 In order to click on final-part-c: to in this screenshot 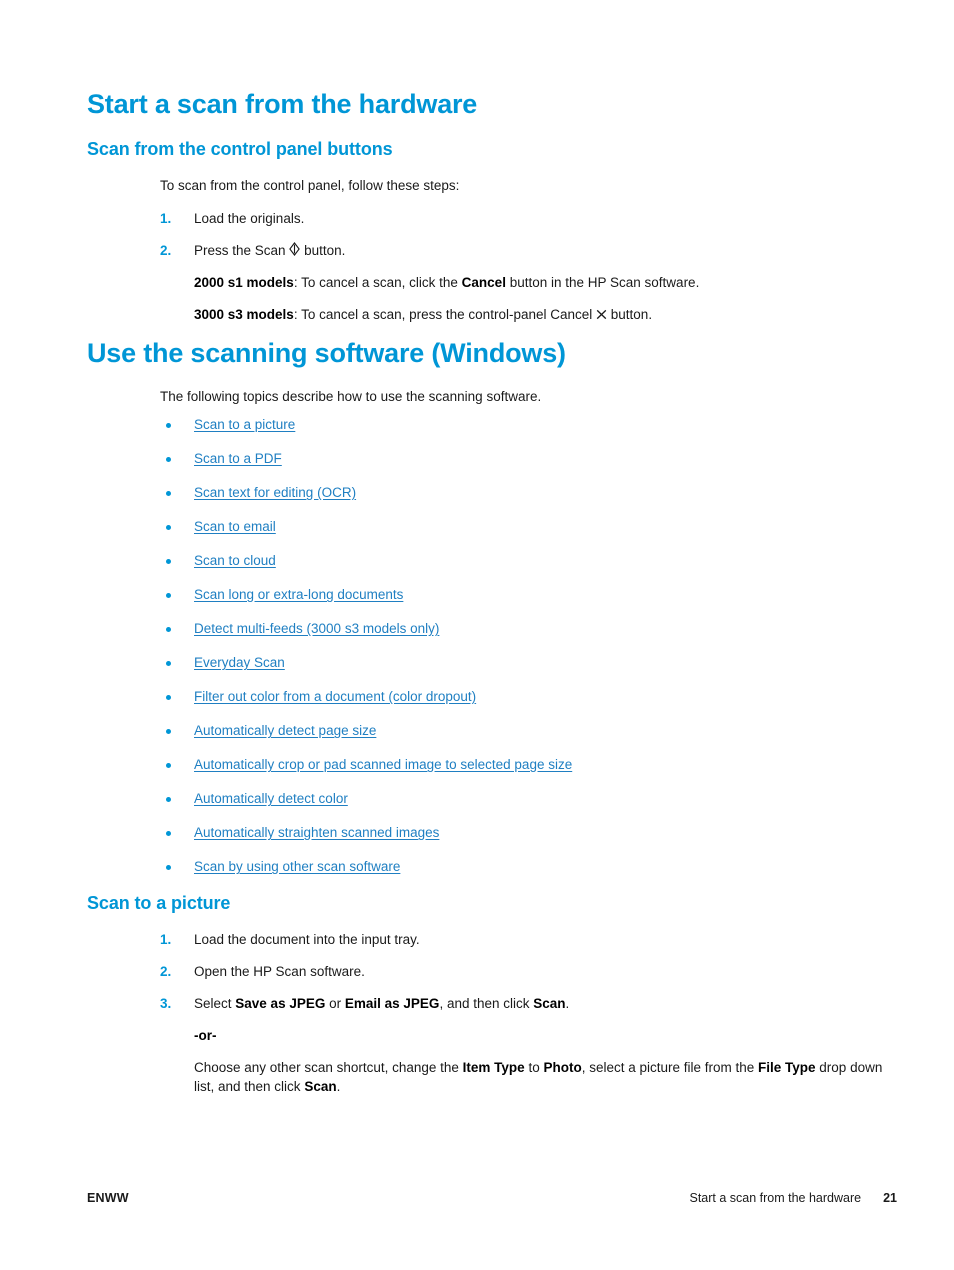, I will do `click(534, 1067)`.